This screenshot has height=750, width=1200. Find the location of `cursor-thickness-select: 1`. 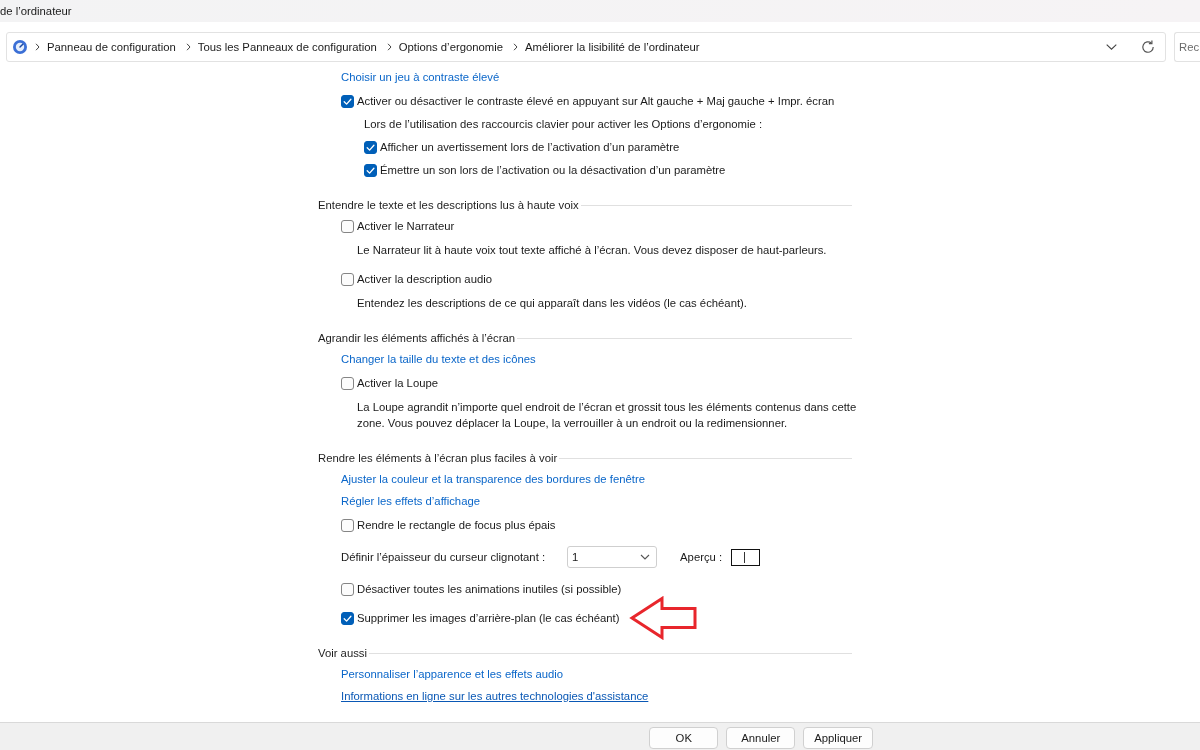

cursor-thickness-select: 1 is located at coordinates (612, 557).